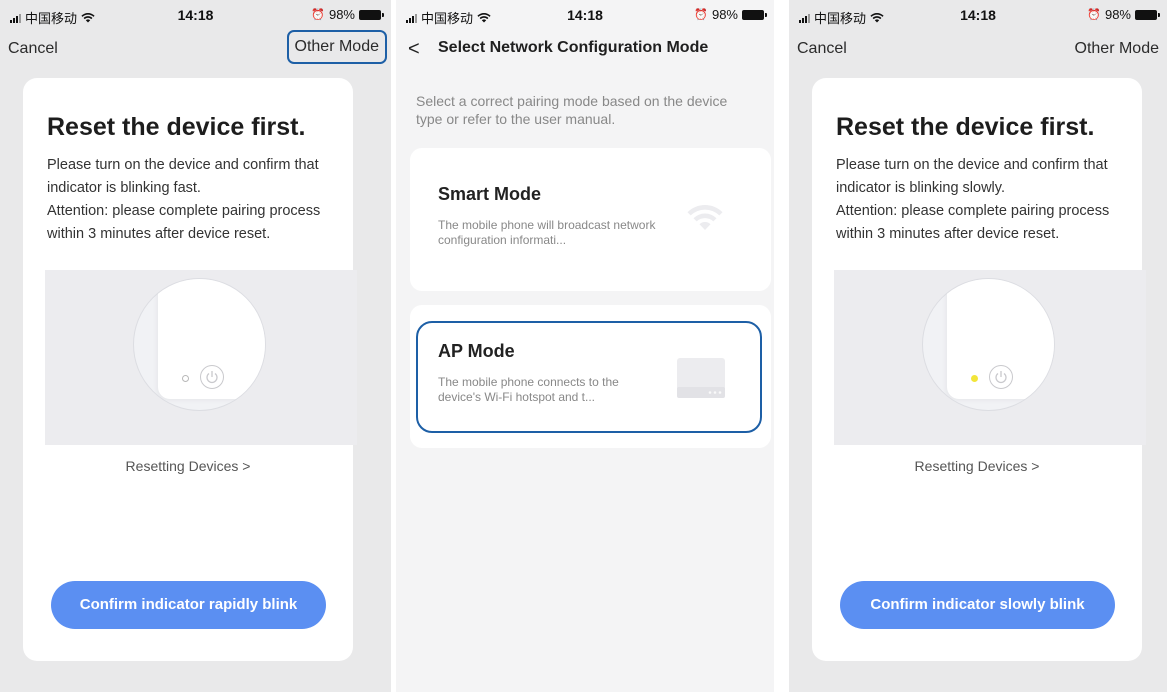 This screenshot has width=1167, height=692. Describe the element at coordinates (476, 351) in the screenshot. I see `mode-title: AP Mode` at that location.